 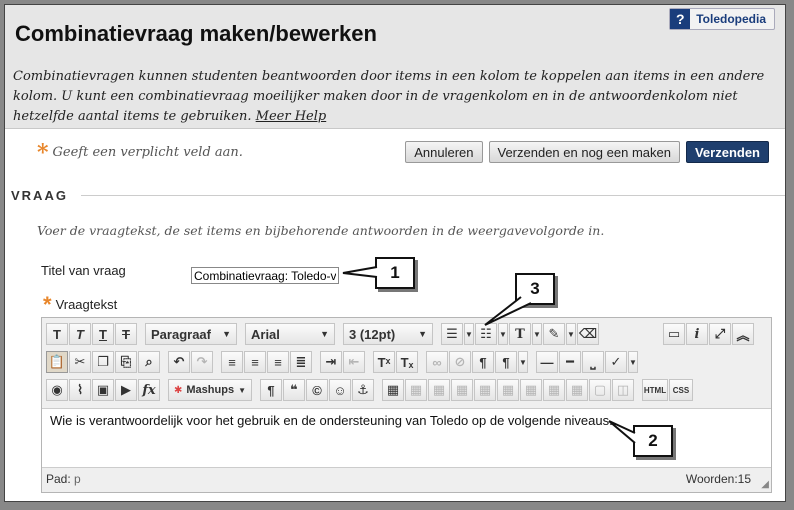 What do you see at coordinates (633, 362) in the screenshot?
I see `spellcheck-dropdown-icon: ▼` at bounding box center [633, 362].